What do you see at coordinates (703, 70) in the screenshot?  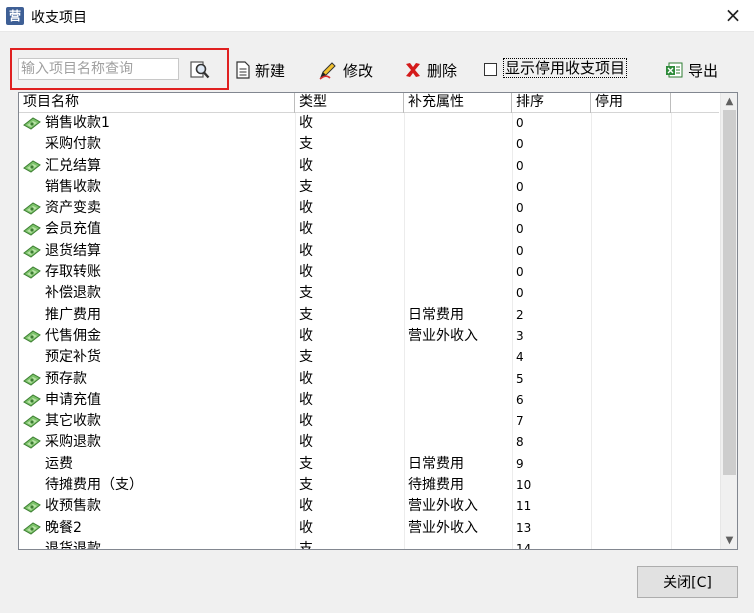 I see `export-button-label: 导出` at bounding box center [703, 70].